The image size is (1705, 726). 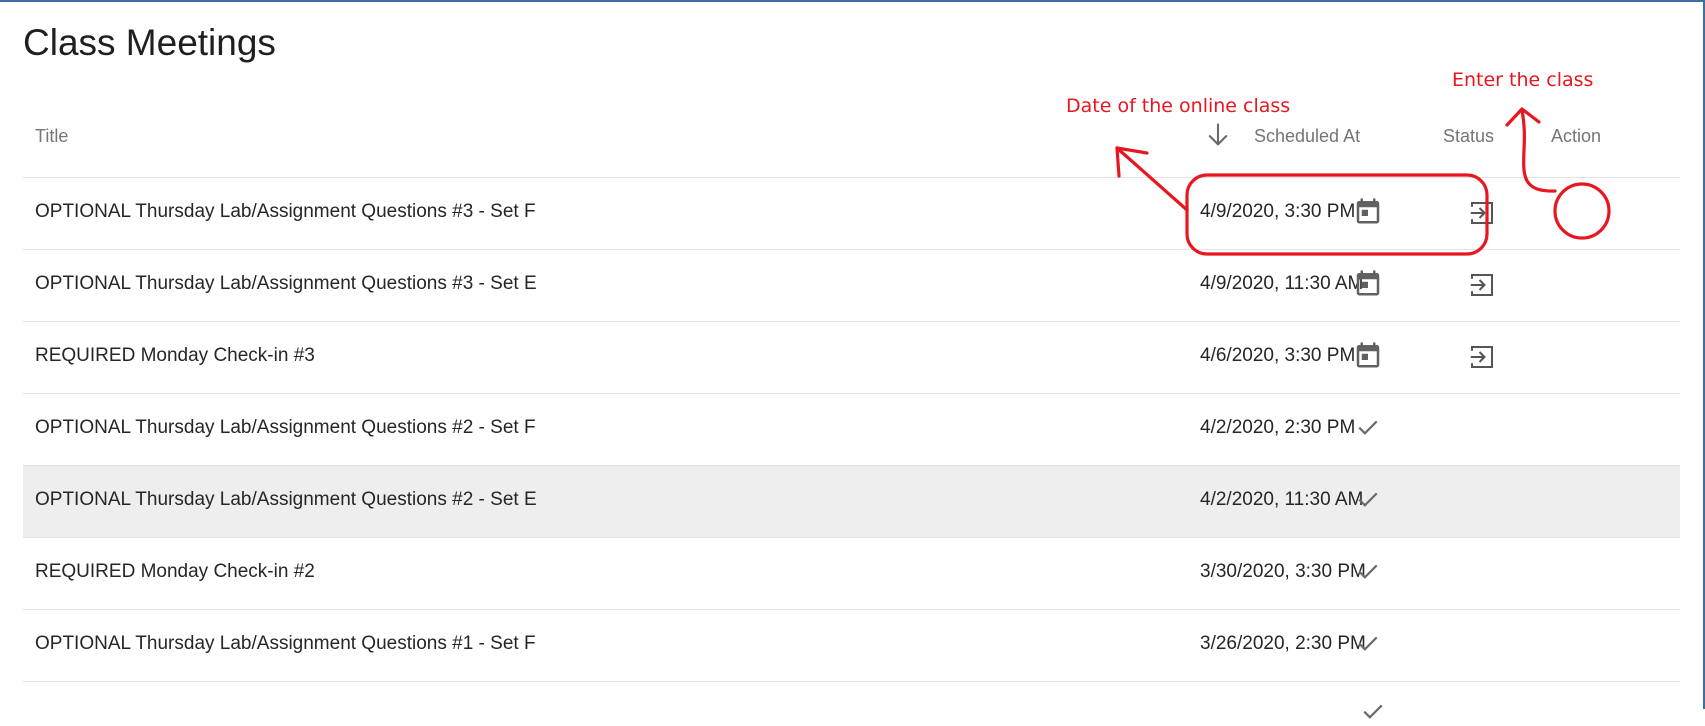 I want to click on meeting-title: REQUIRED Monday Check-in #3, so click(x=175, y=355).